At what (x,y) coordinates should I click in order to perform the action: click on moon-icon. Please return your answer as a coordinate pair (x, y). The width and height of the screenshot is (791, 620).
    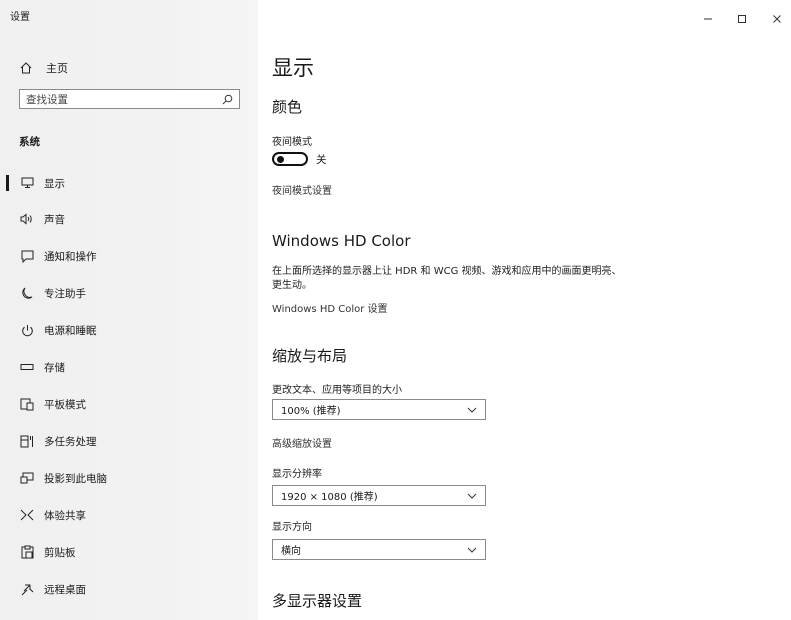
    Looking at the image, I should click on (27, 293).